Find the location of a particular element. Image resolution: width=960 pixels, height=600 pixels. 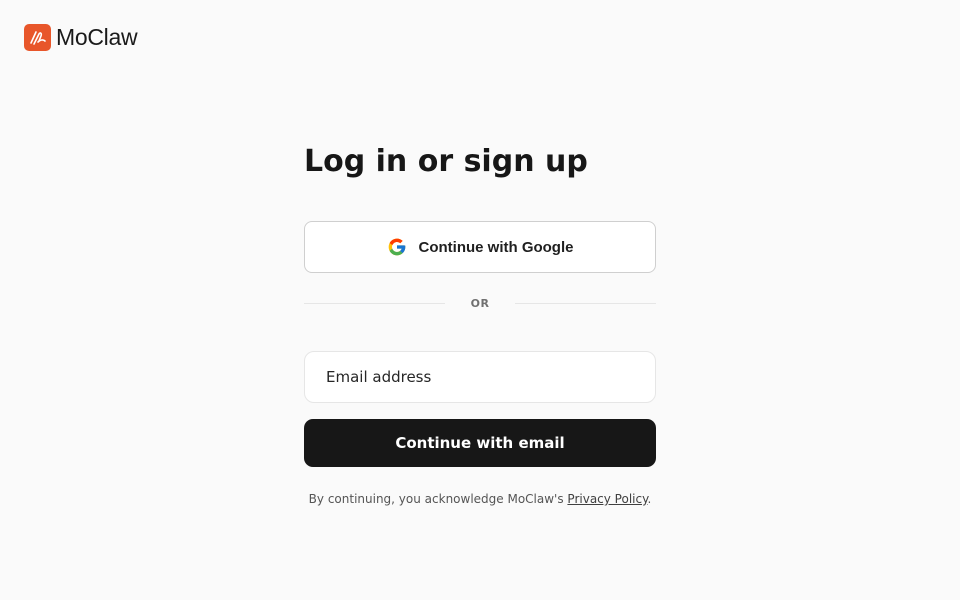

divider-text: OR is located at coordinates (480, 303).